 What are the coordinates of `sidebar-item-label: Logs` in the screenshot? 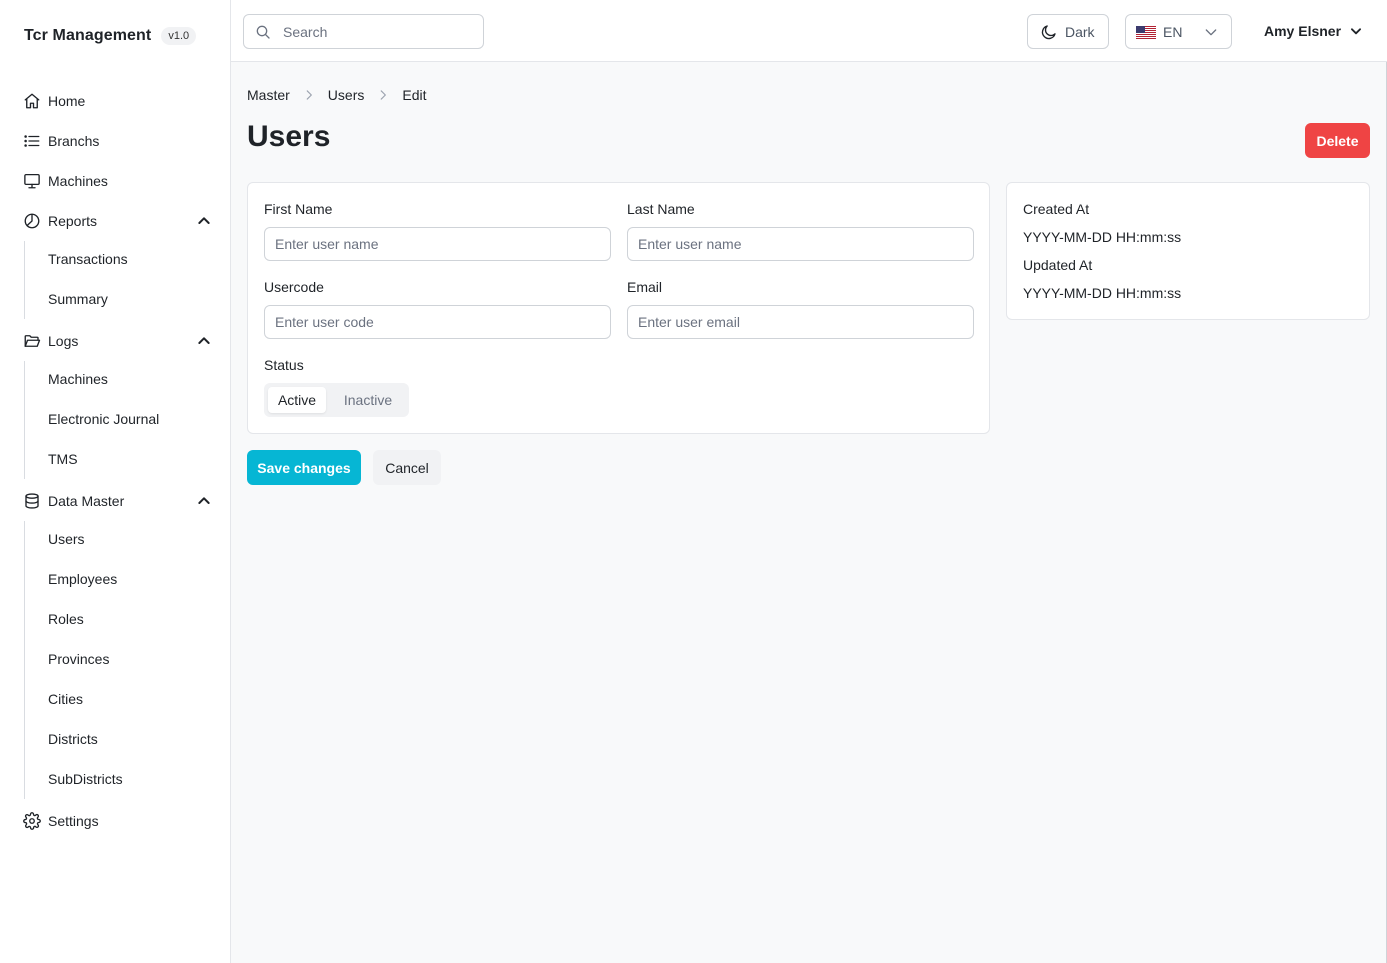 It's located at (63, 341).